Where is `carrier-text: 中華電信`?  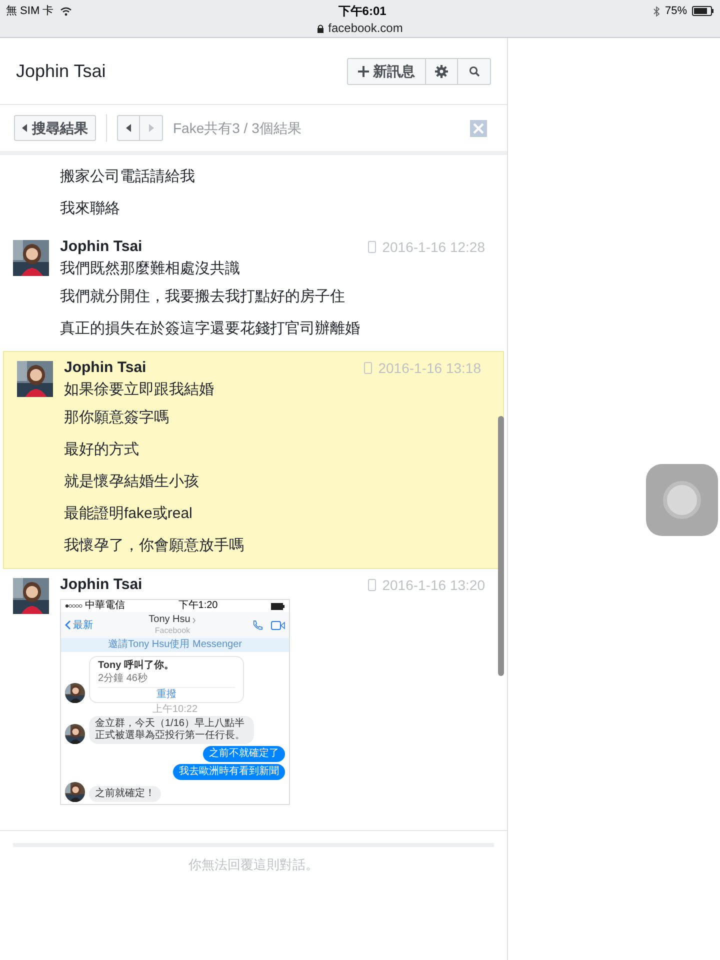 carrier-text: 中華電信 is located at coordinates (105, 606).